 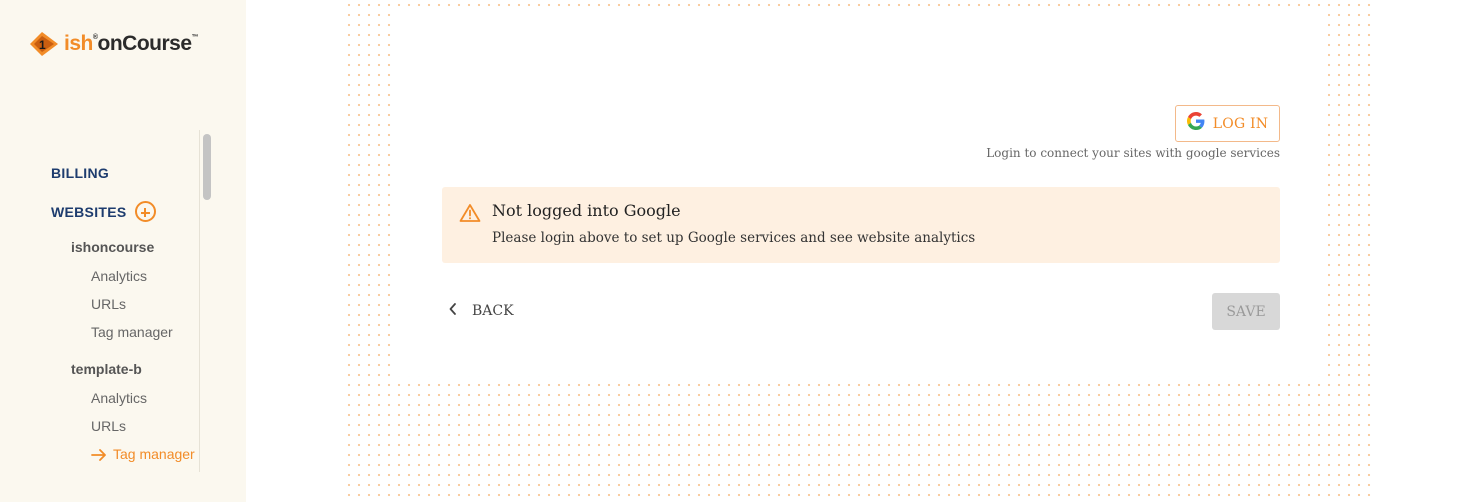 I want to click on logo-name: onCourse, so click(x=145, y=43).